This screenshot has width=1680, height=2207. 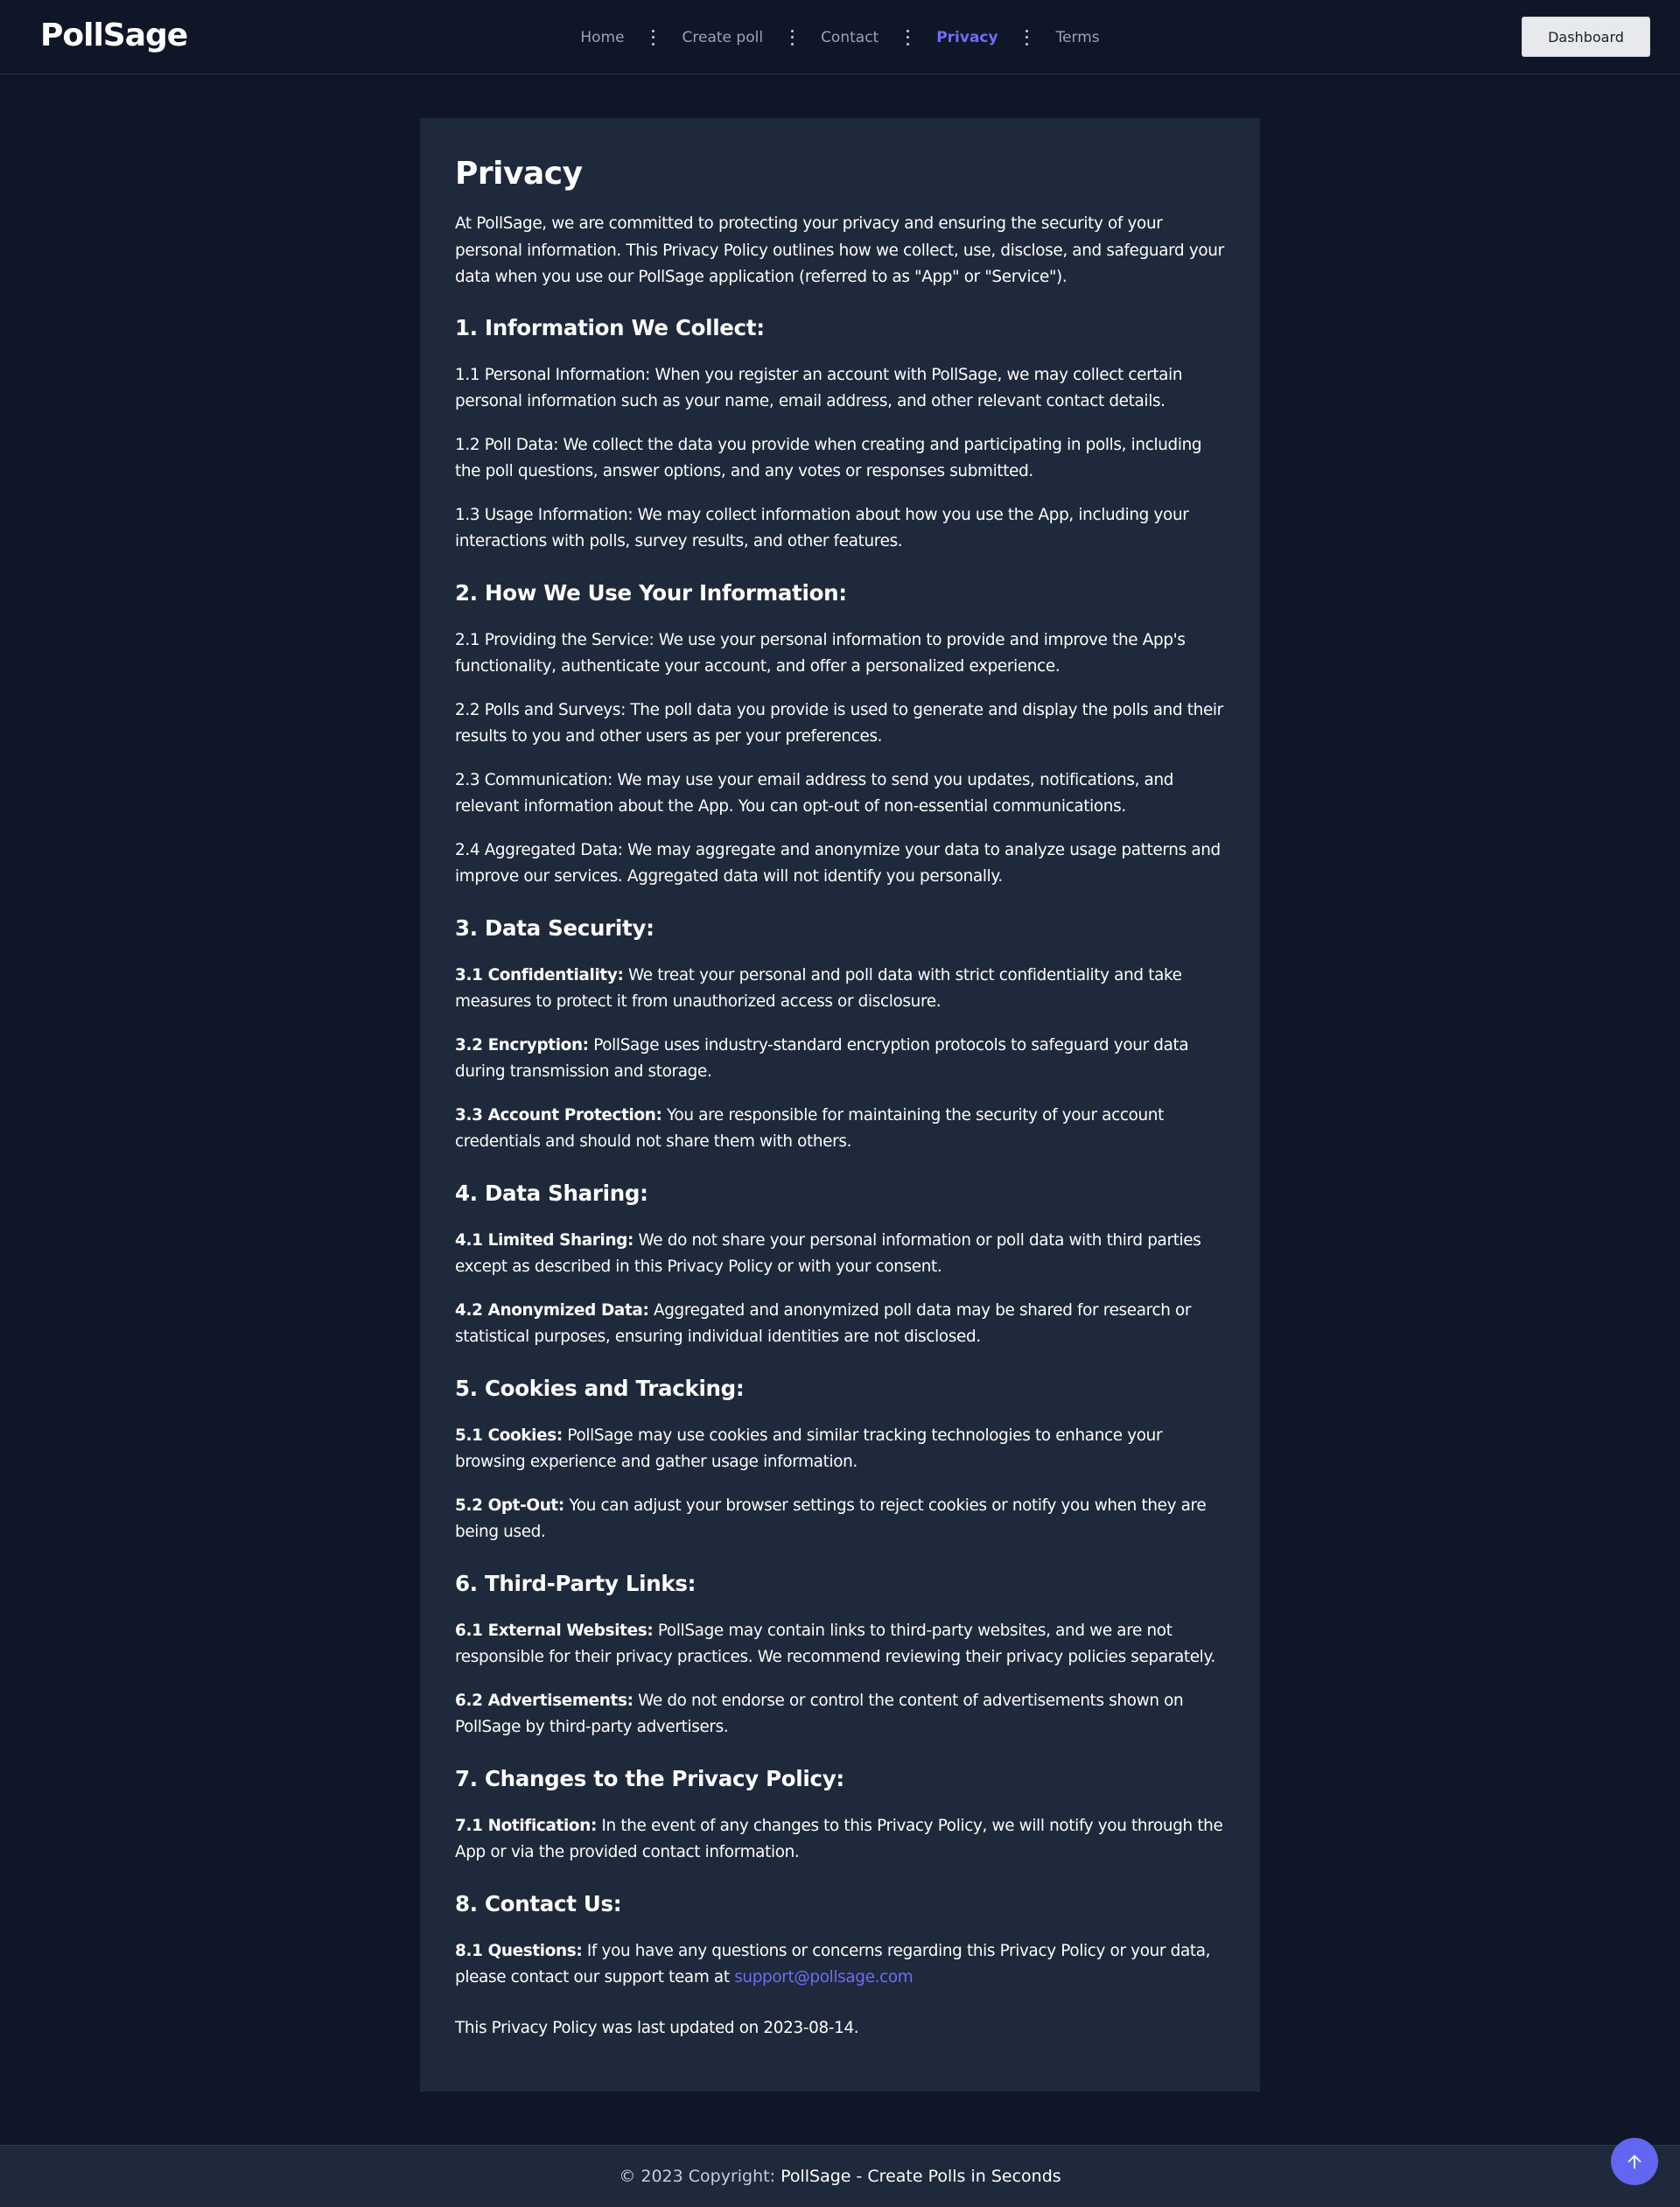 What do you see at coordinates (610, 327) in the screenshot?
I see `section-heading: 1. Information We Collect:` at bounding box center [610, 327].